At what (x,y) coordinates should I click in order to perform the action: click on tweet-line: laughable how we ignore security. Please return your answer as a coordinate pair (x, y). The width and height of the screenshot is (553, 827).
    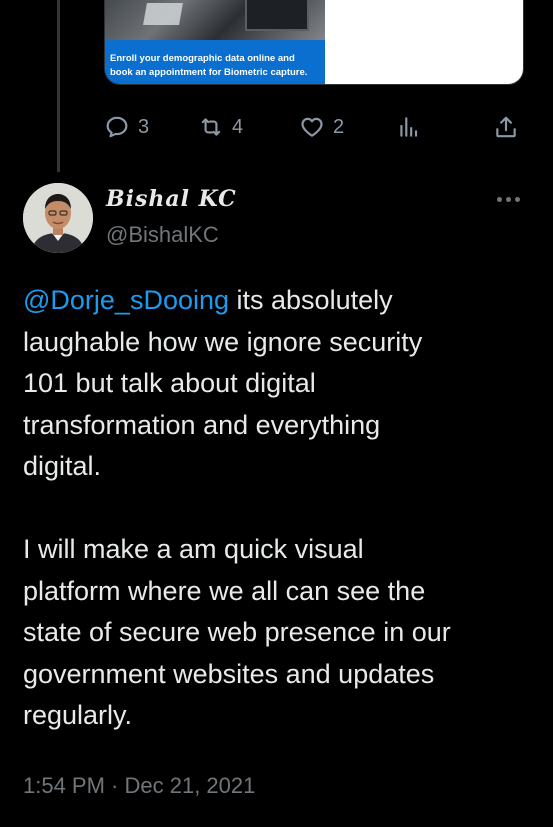
    Looking at the image, I should click on (223, 341).